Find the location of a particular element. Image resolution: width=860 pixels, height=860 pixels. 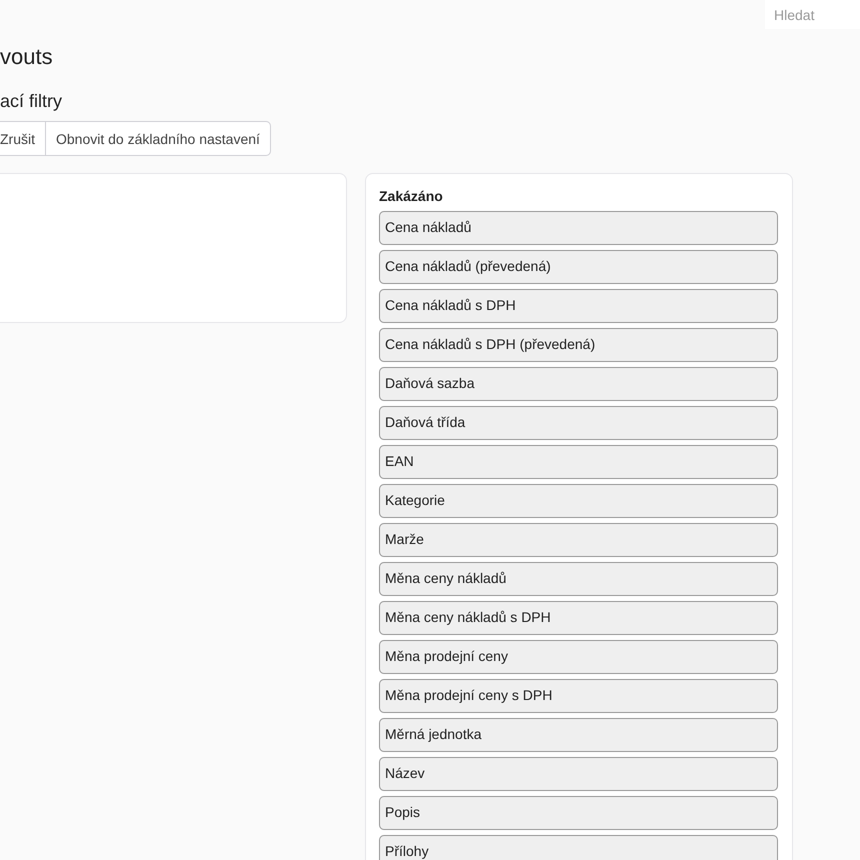

field-item: Cena nákladů s DPH (převedená) is located at coordinates (578, 345).